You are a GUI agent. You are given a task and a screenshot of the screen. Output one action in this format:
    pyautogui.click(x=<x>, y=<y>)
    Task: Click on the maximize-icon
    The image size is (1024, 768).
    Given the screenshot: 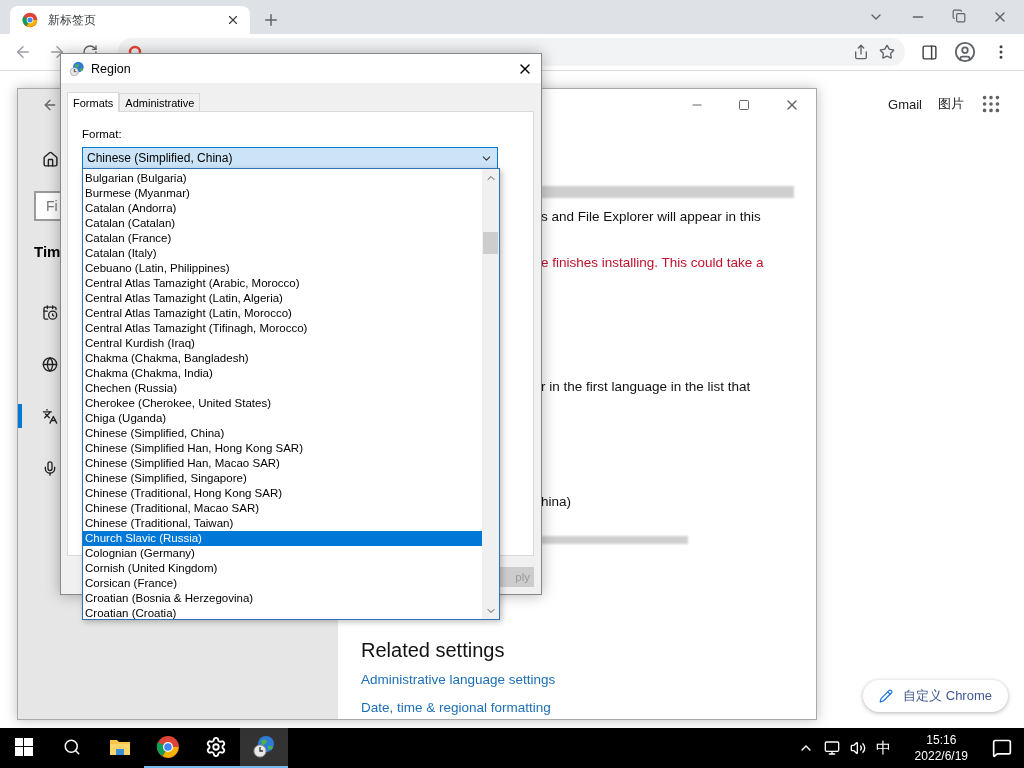 What is the action you would take?
    pyautogui.click(x=744, y=105)
    